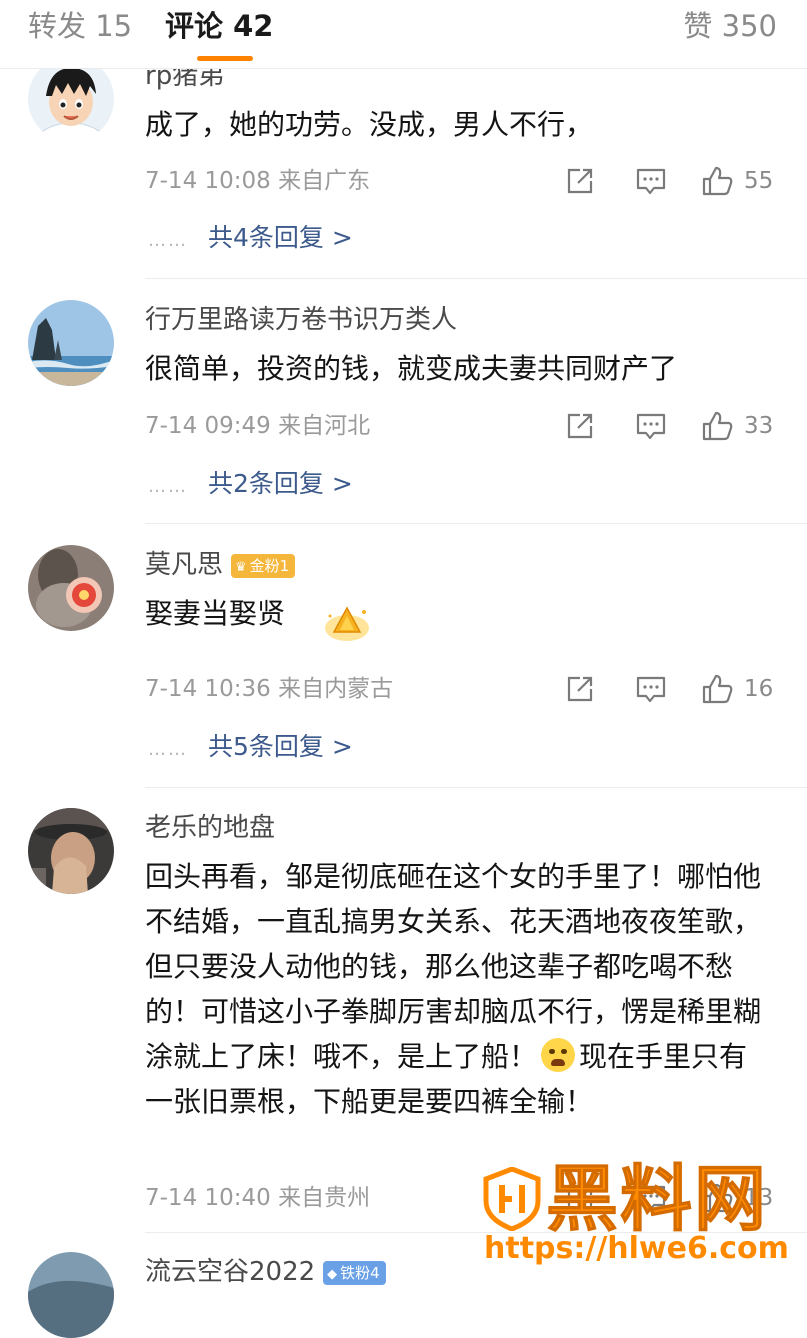  Describe the element at coordinates (512, 1199) in the screenshot. I see `watermark-logo-icon` at that location.